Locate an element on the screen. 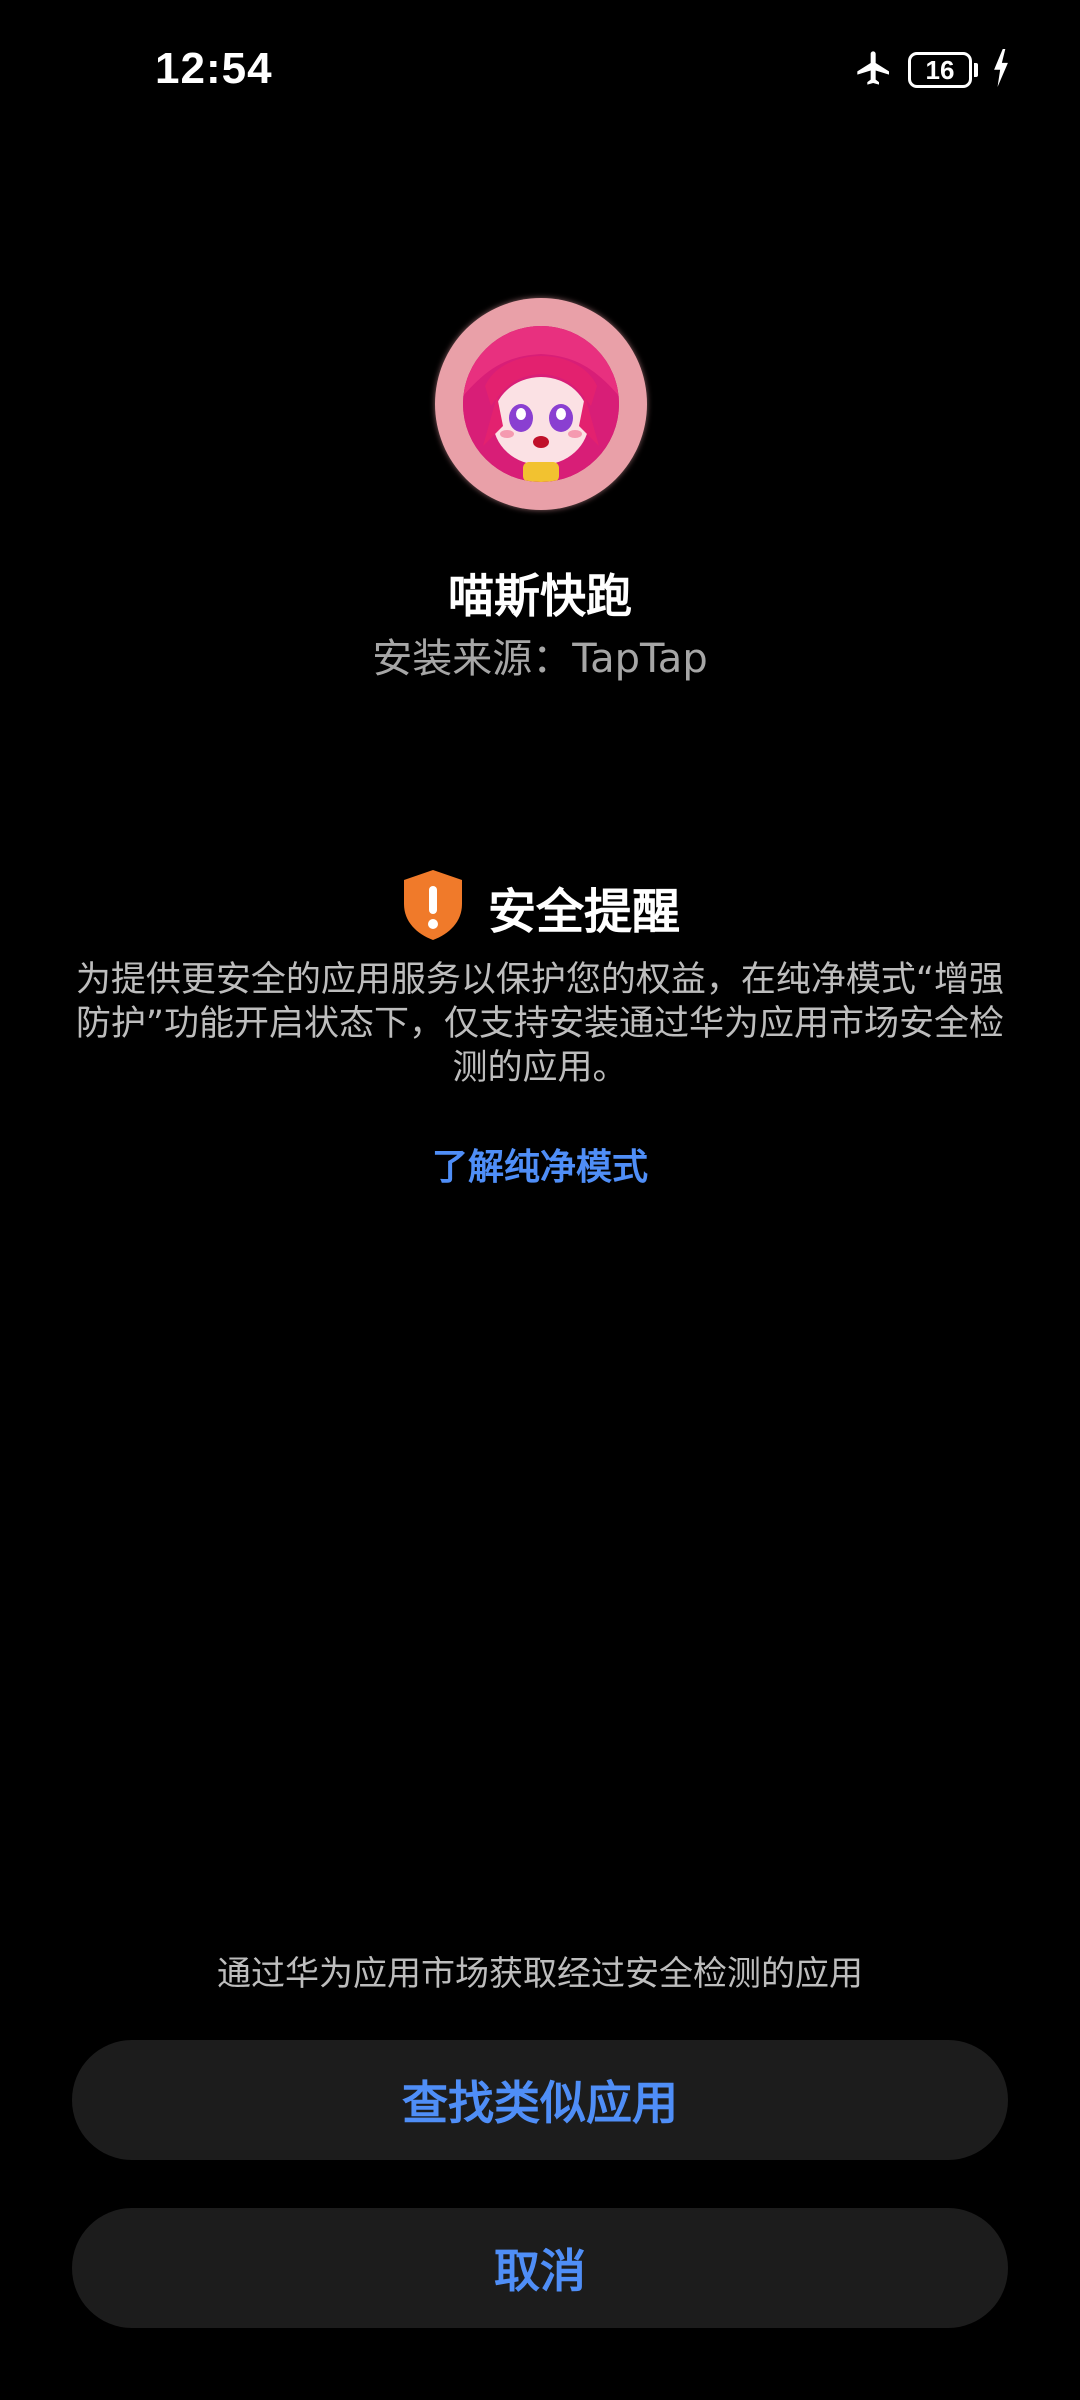 The height and width of the screenshot is (2400, 1080). airplane-mode-icon is located at coordinates (874, 70).